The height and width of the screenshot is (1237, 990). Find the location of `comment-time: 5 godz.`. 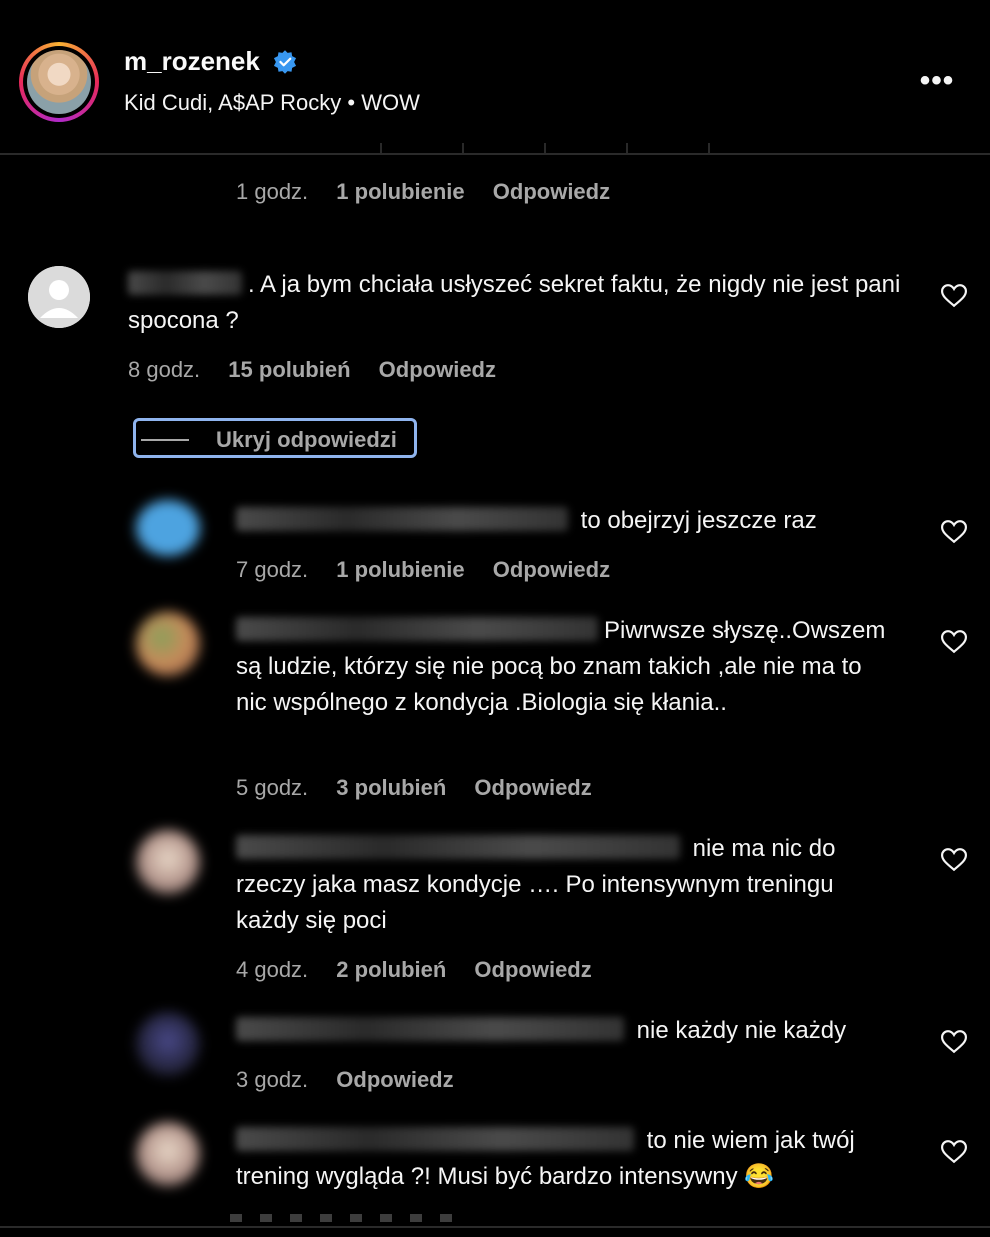

comment-time: 5 godz. is located at coordinates (272, 787).